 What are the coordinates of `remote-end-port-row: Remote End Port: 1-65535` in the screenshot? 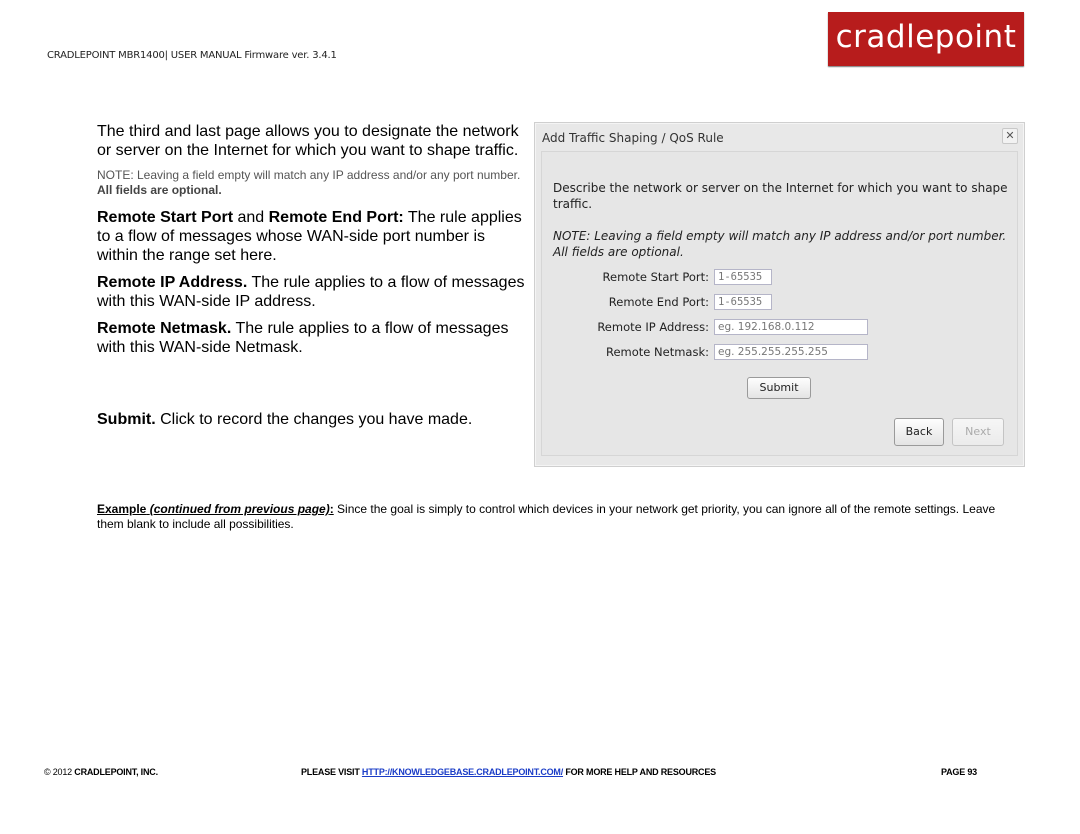 It's located at (657, 302).